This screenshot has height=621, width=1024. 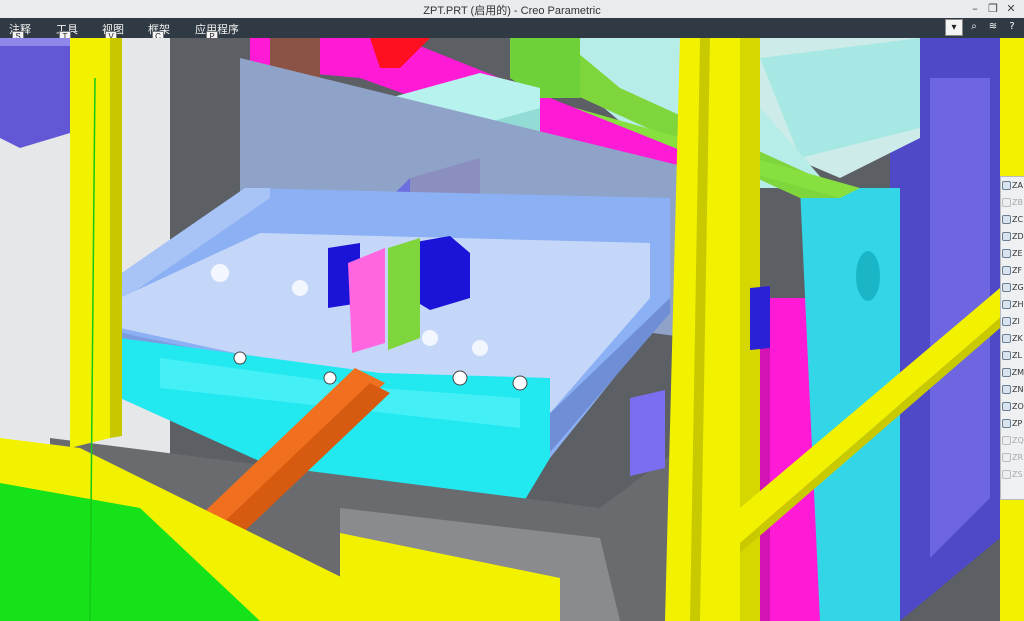 What do you see at coordinates (1012, 406) in the screenshot?
I see `saved-view-item: ZO` at bounding box center [1012, 406].